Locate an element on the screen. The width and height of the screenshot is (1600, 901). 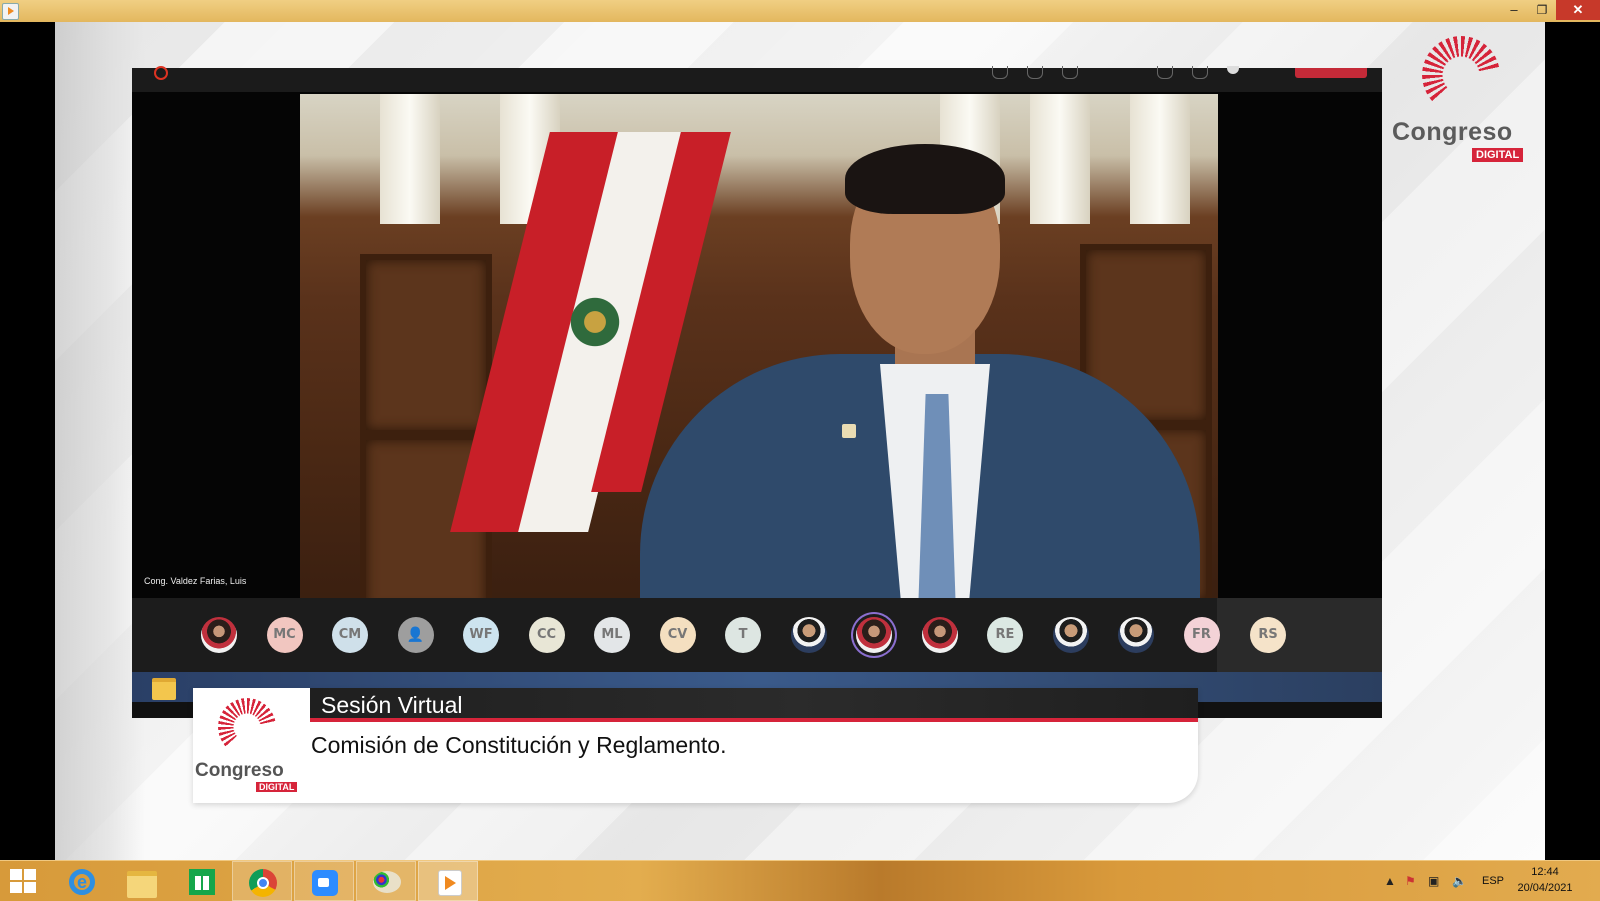
congreso-digital-logo: Congreso DIGITAL is located at coordinates (1463, 101).